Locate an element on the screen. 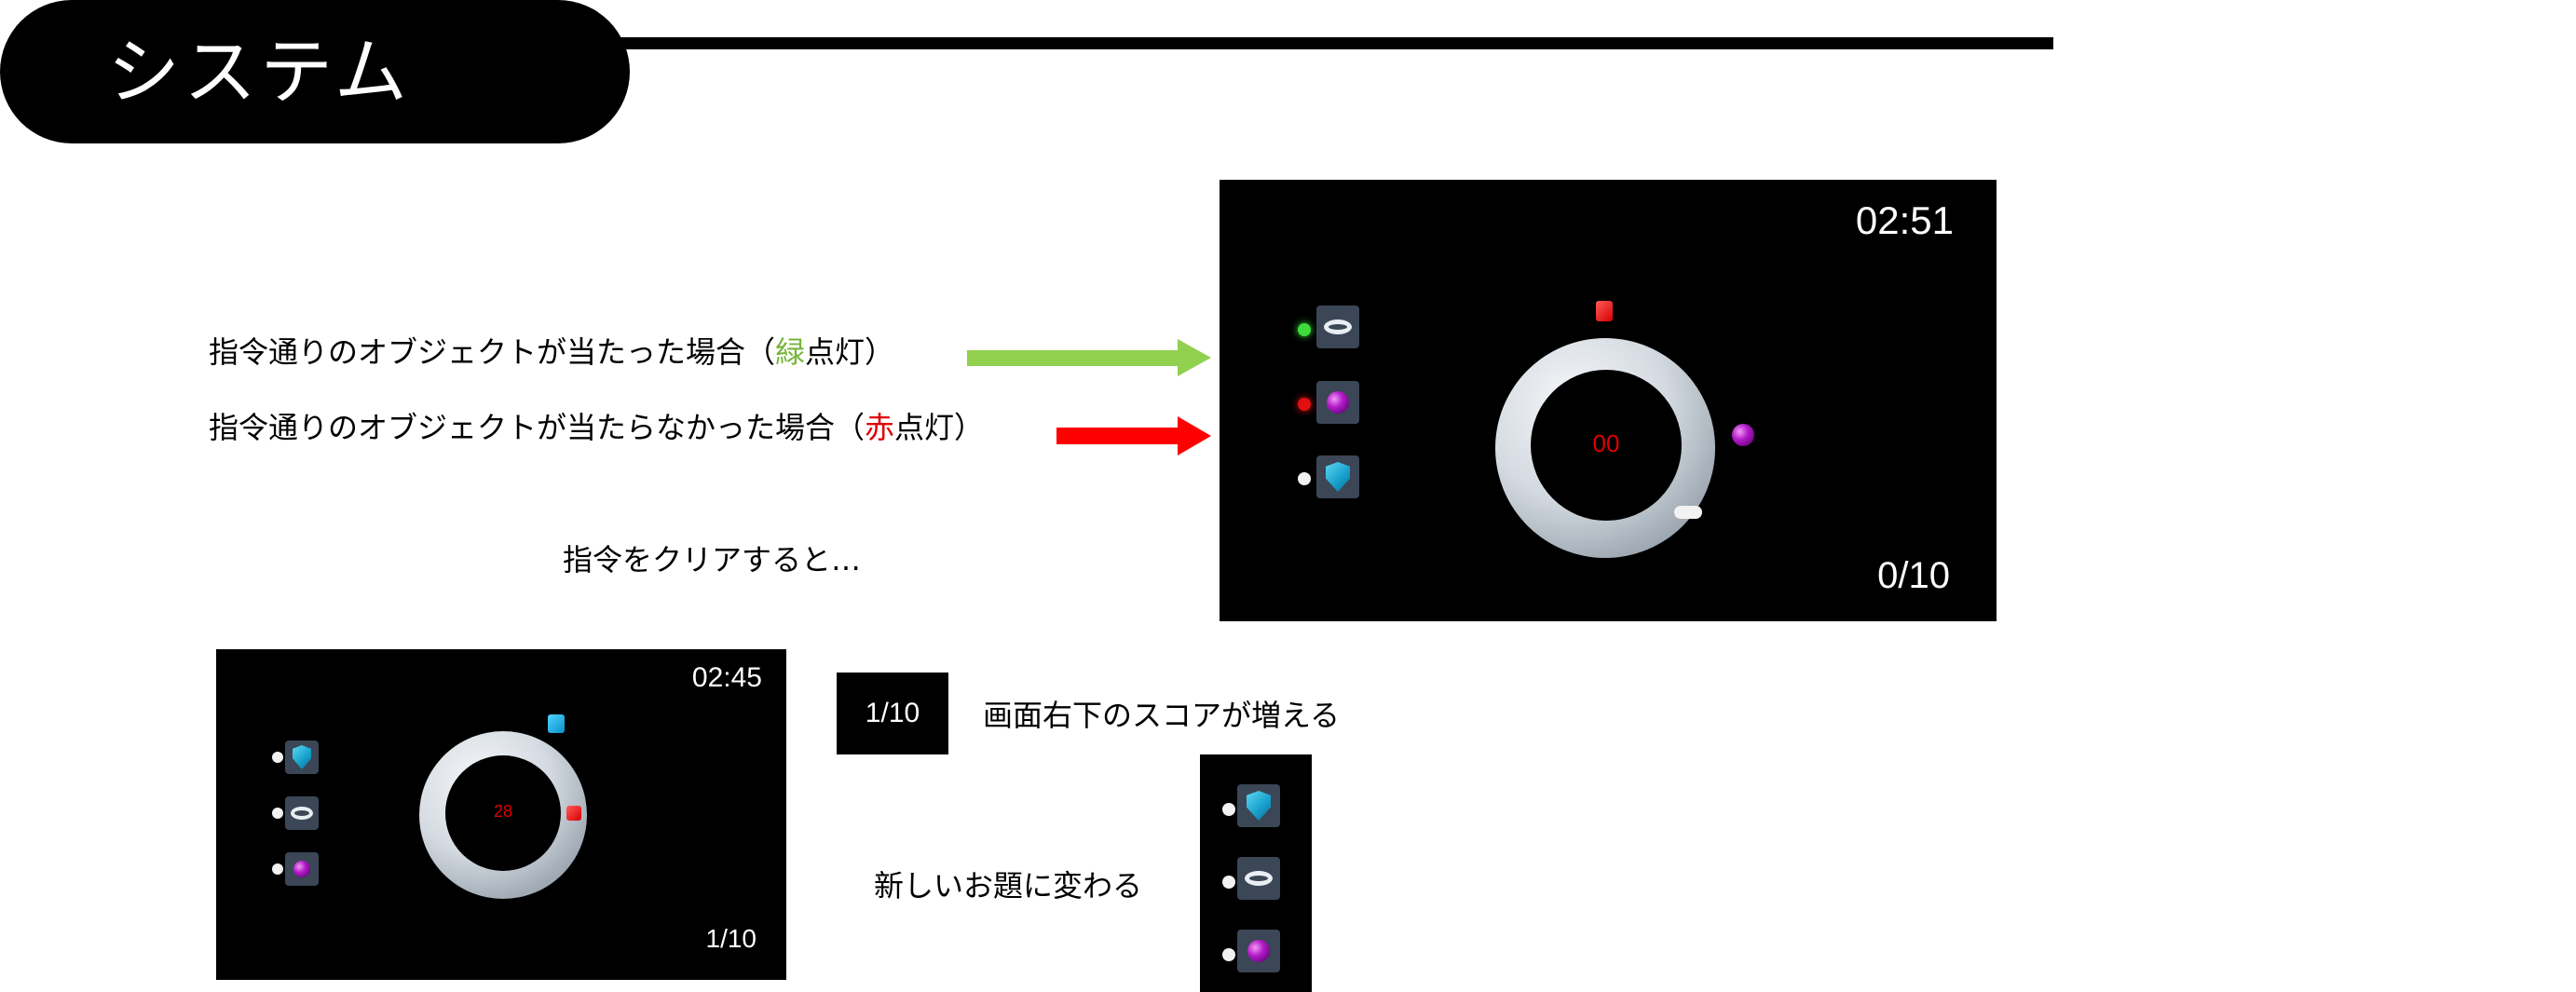  hit-caption-prefix: 指令通りのオブジェクトが当たった場合（ is located at coordinates (492, 352).